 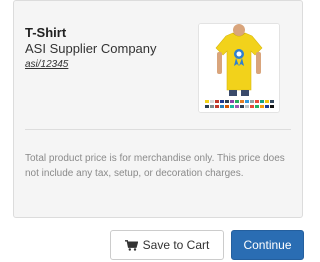 I want to click on cart-icon, so click(x=131, y=245).